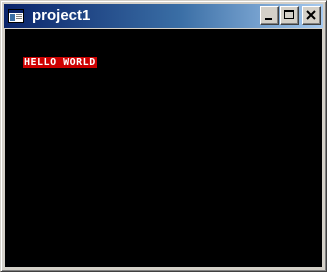 The height and width of the screenshot is (272, 327). What do you see at coordinates (289, 15) in the screenshot?
I see `maximize-button` at bounding box center [289, 15].